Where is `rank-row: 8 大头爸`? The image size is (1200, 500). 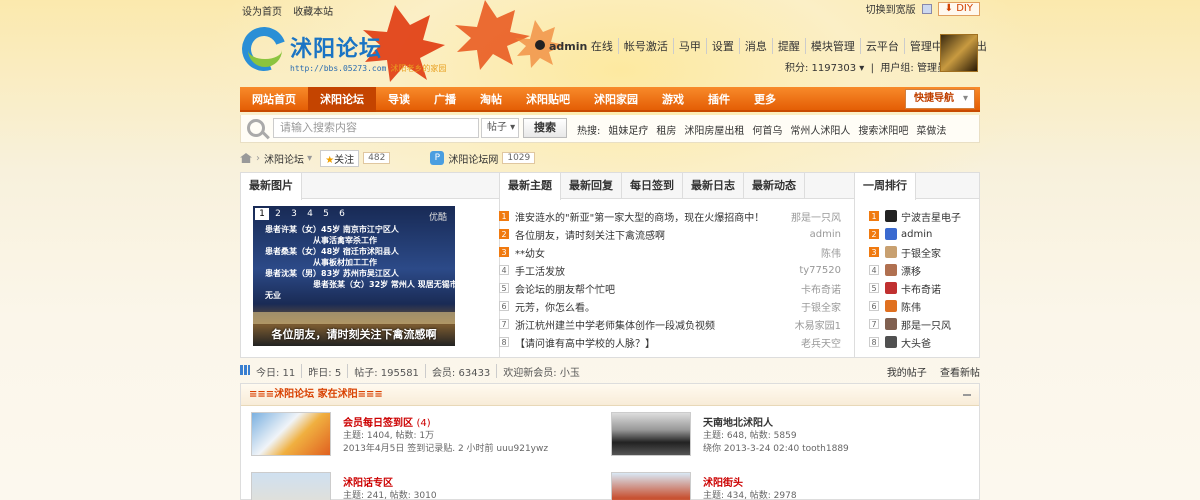
rank-row: 8 大头爸 is located at coordinates (924, 342).